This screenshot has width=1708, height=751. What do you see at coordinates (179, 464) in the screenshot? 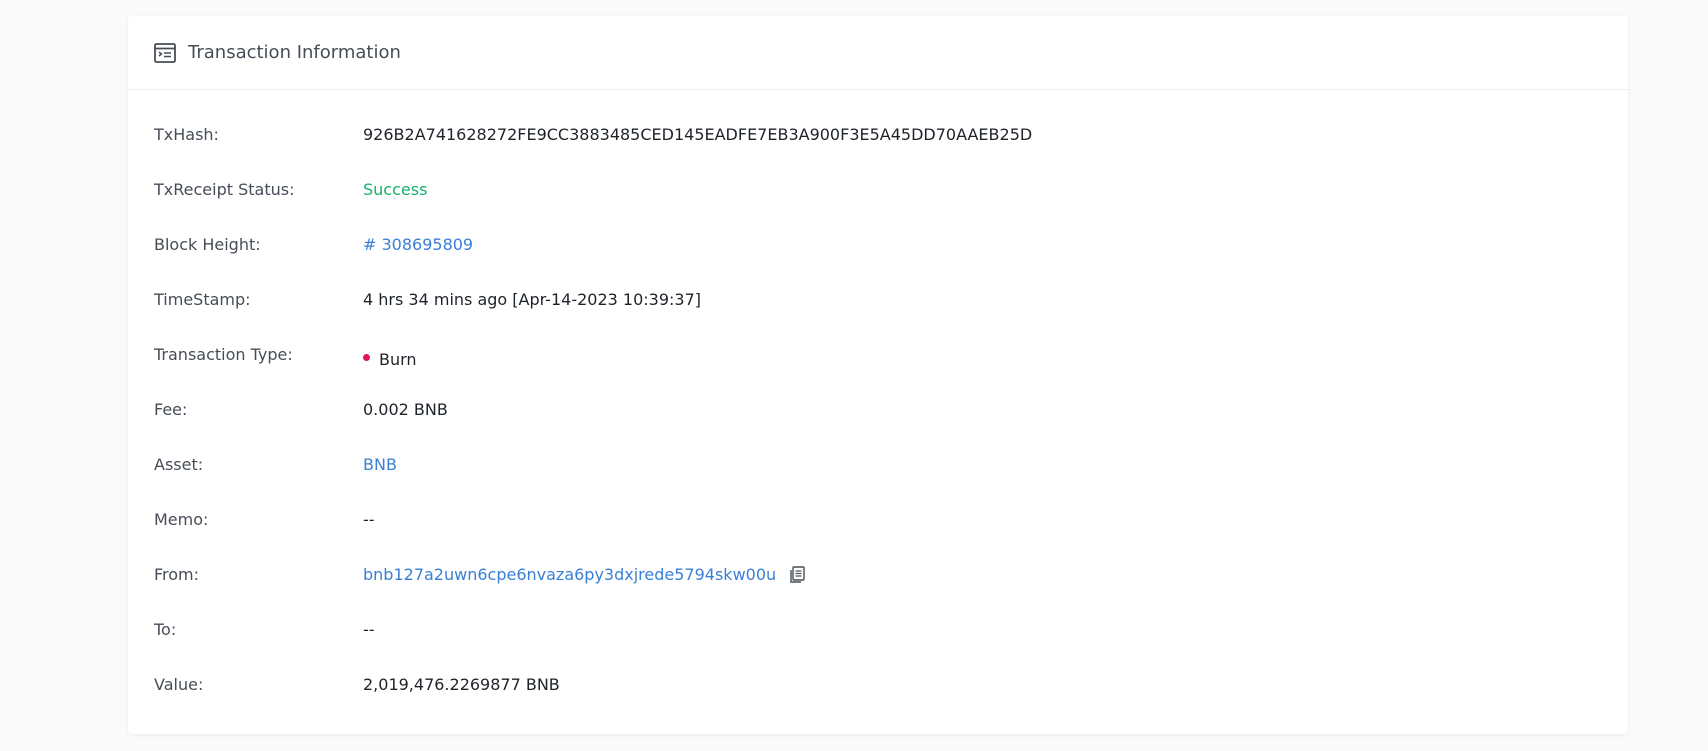
I see `asset-label: Asset:` at bounding box center [179, 464].